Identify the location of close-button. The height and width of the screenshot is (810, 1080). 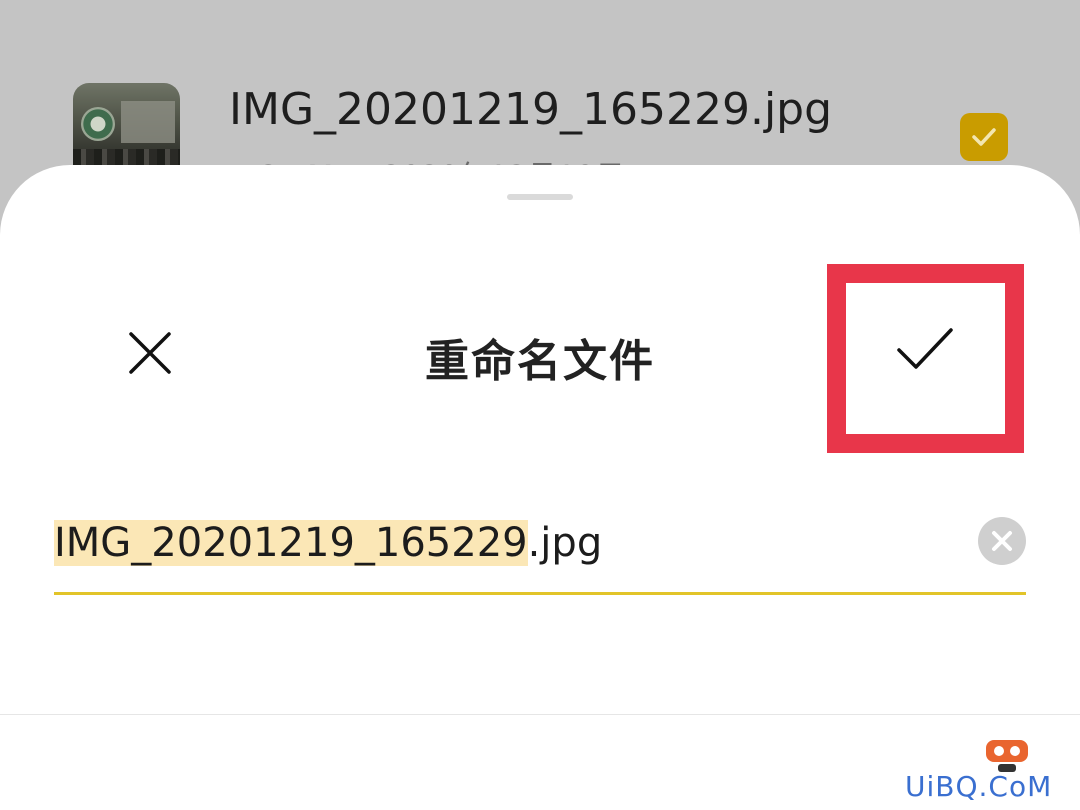
(150, 353).